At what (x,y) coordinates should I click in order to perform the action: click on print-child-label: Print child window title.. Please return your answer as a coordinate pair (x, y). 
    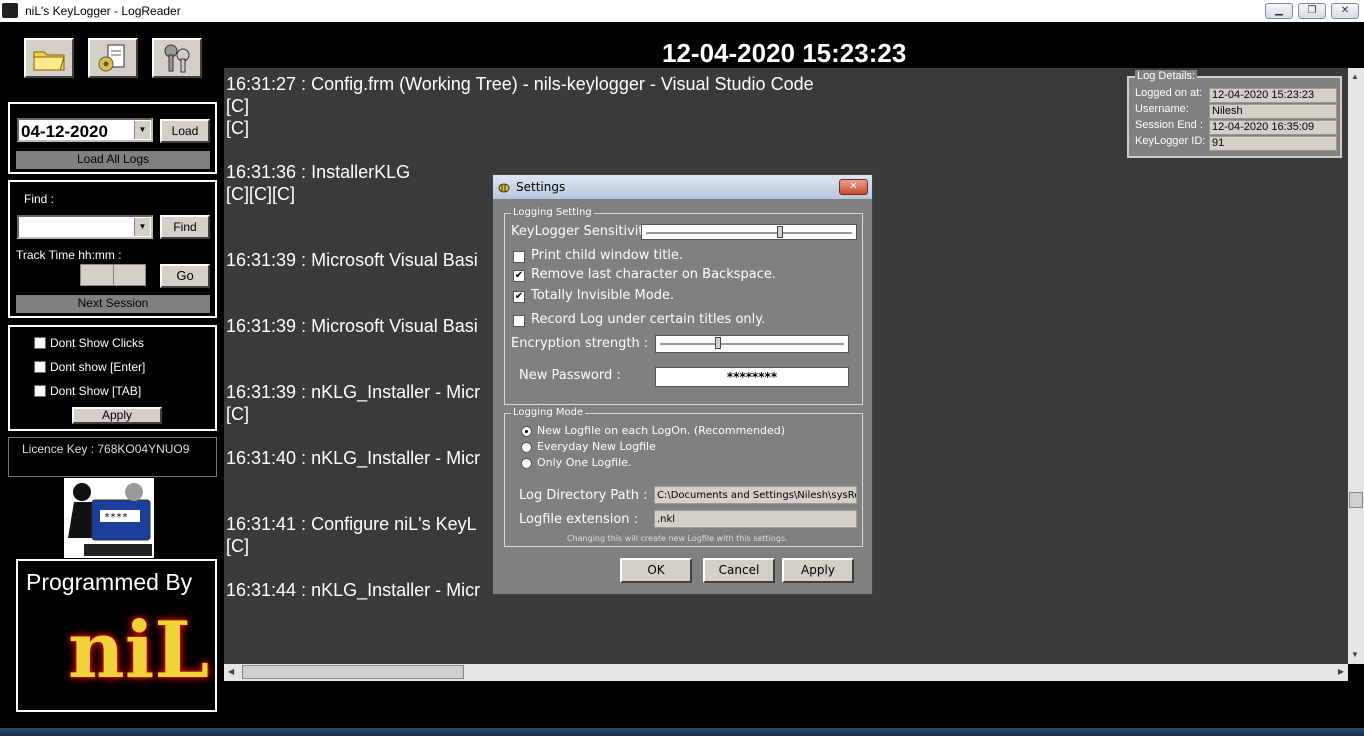
    Looking at the image, I should click on (607, 255).